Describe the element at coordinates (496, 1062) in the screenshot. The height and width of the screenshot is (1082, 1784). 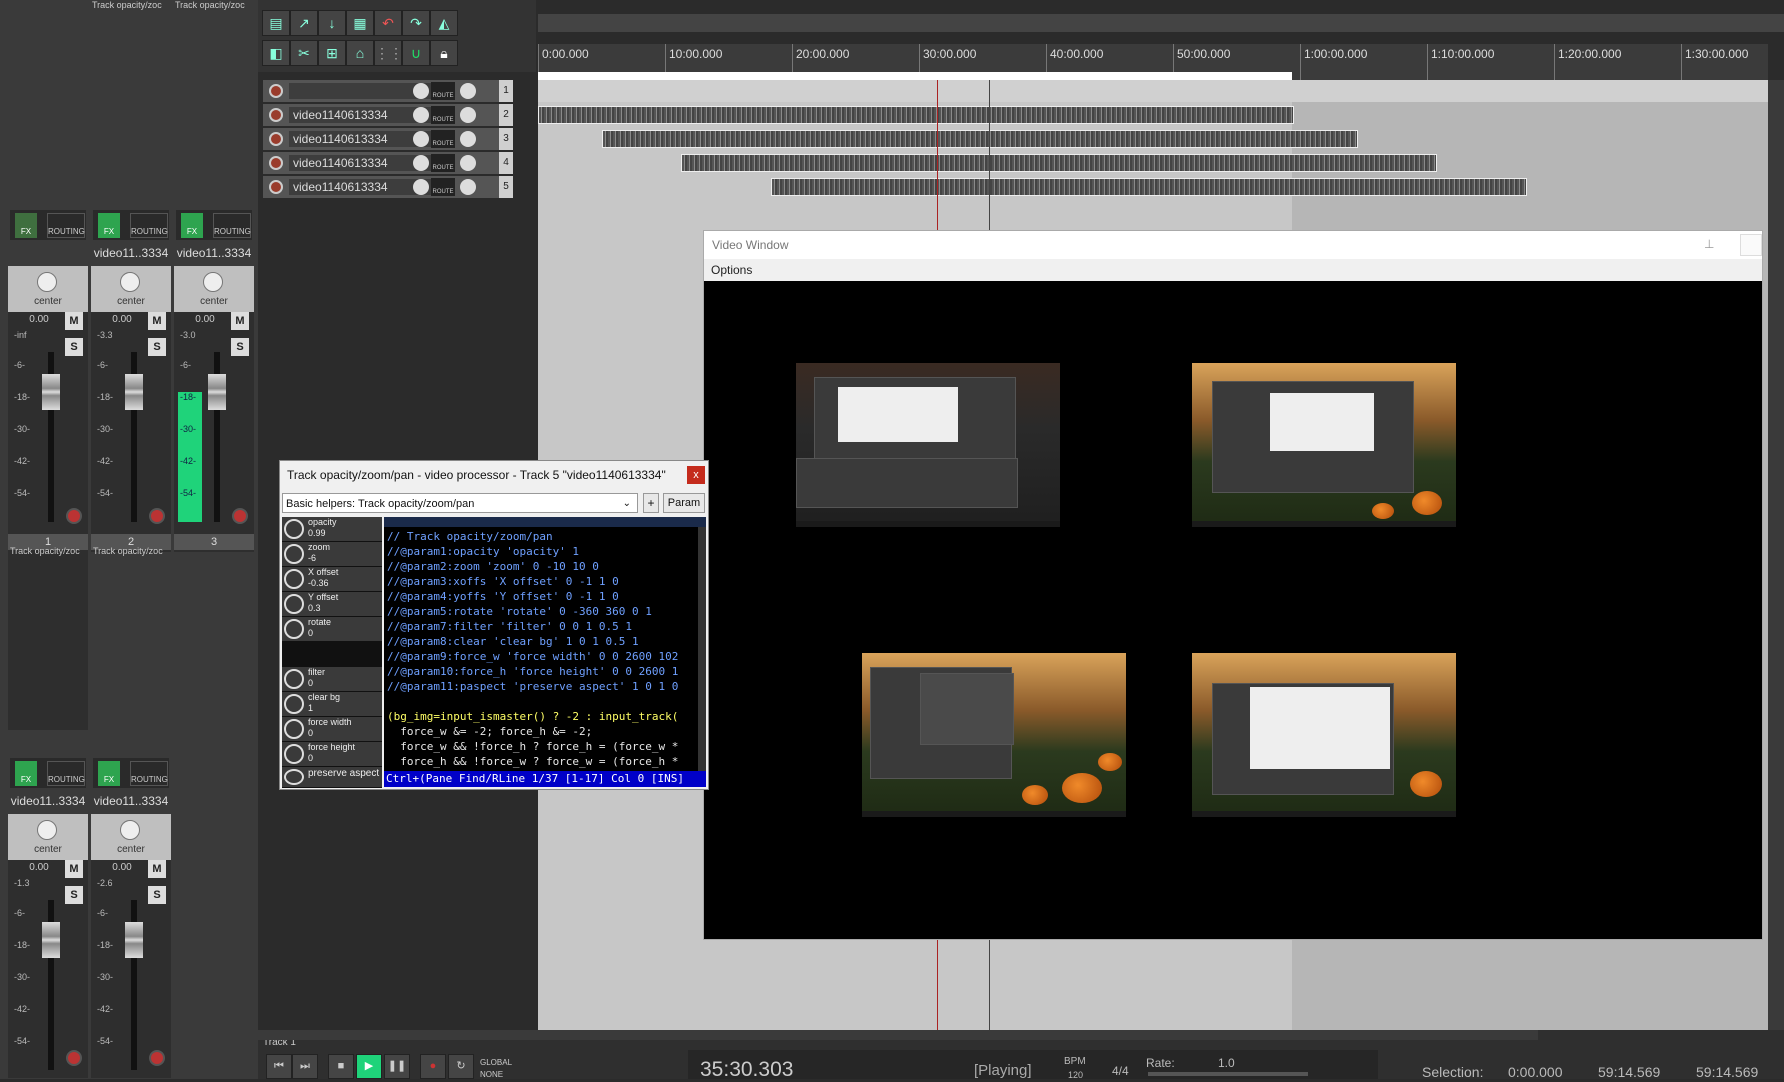
I see `global-automation-label: GLOBAL` at that location.